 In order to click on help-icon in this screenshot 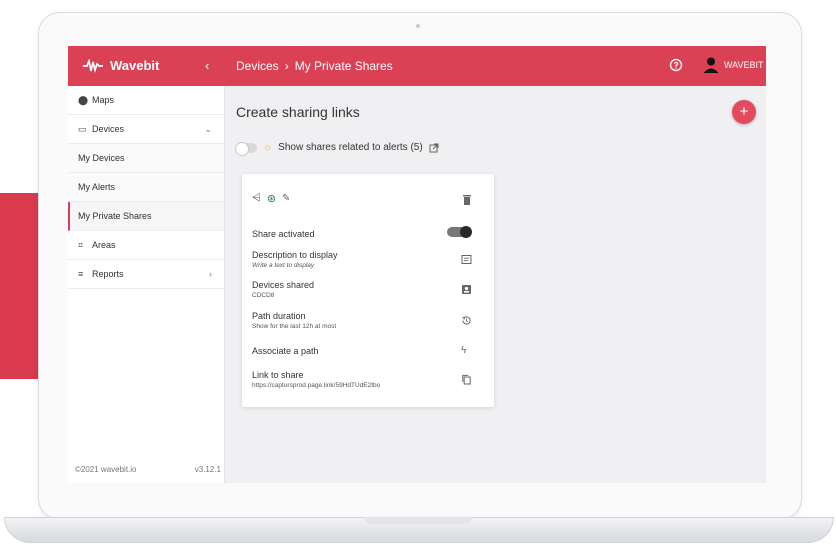, I will do `click(676, 65)`.